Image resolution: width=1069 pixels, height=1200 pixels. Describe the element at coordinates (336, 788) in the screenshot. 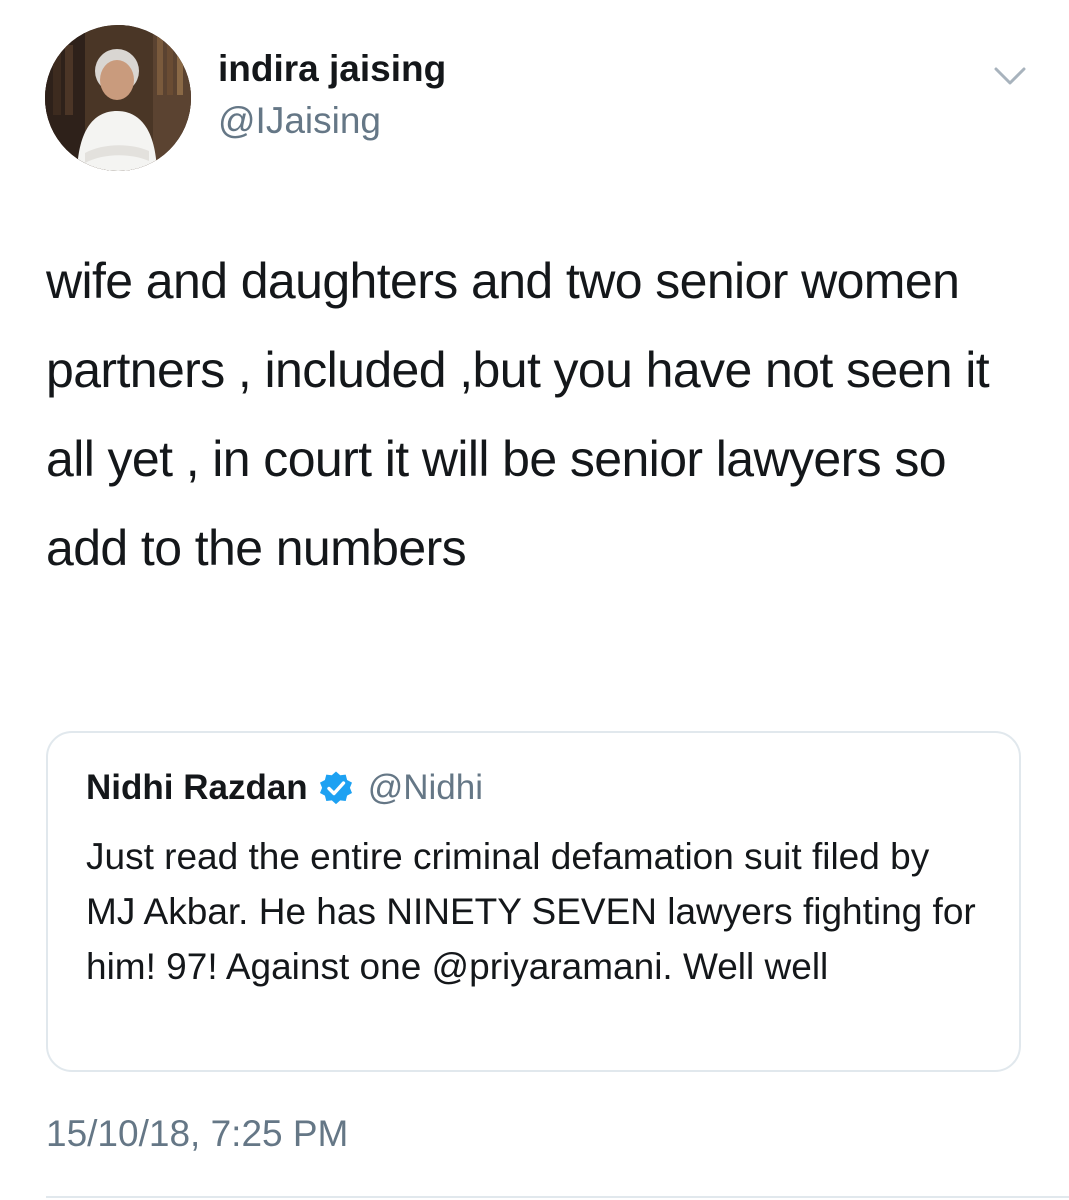

I see `verified-badge-icon` at that location.